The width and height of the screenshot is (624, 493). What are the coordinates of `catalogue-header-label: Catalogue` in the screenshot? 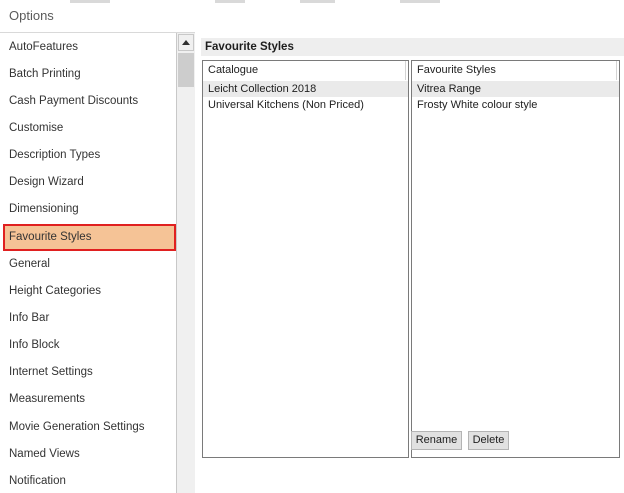 It's located at (233, 70).